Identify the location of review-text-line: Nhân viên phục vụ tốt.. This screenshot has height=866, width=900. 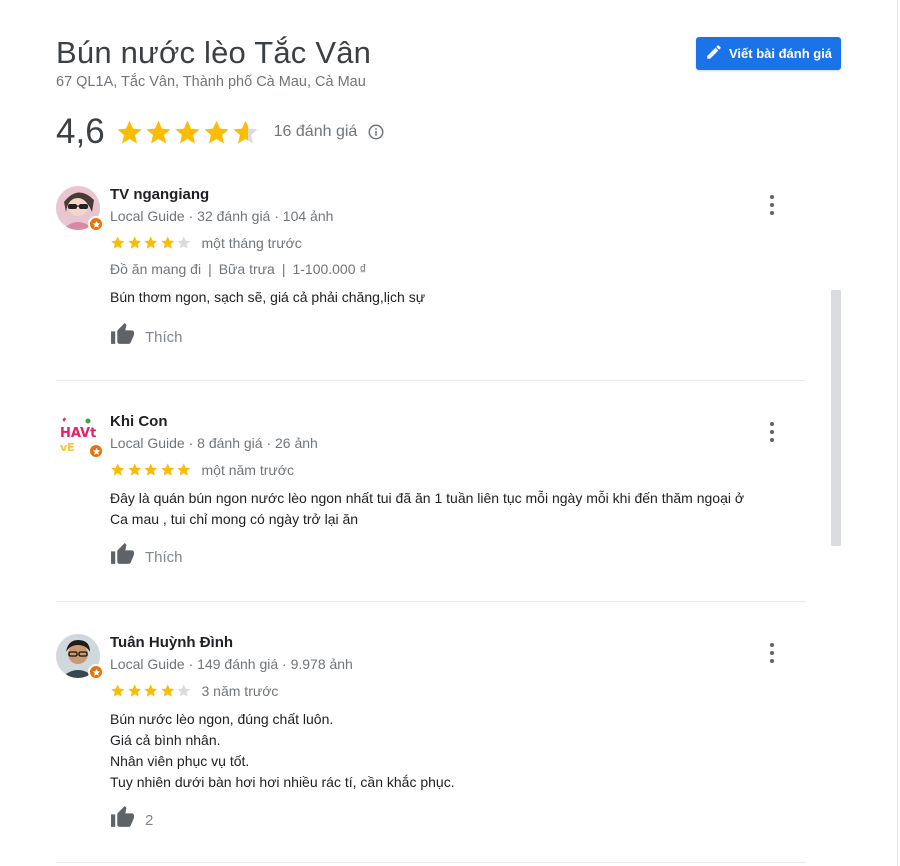
(180, 761).